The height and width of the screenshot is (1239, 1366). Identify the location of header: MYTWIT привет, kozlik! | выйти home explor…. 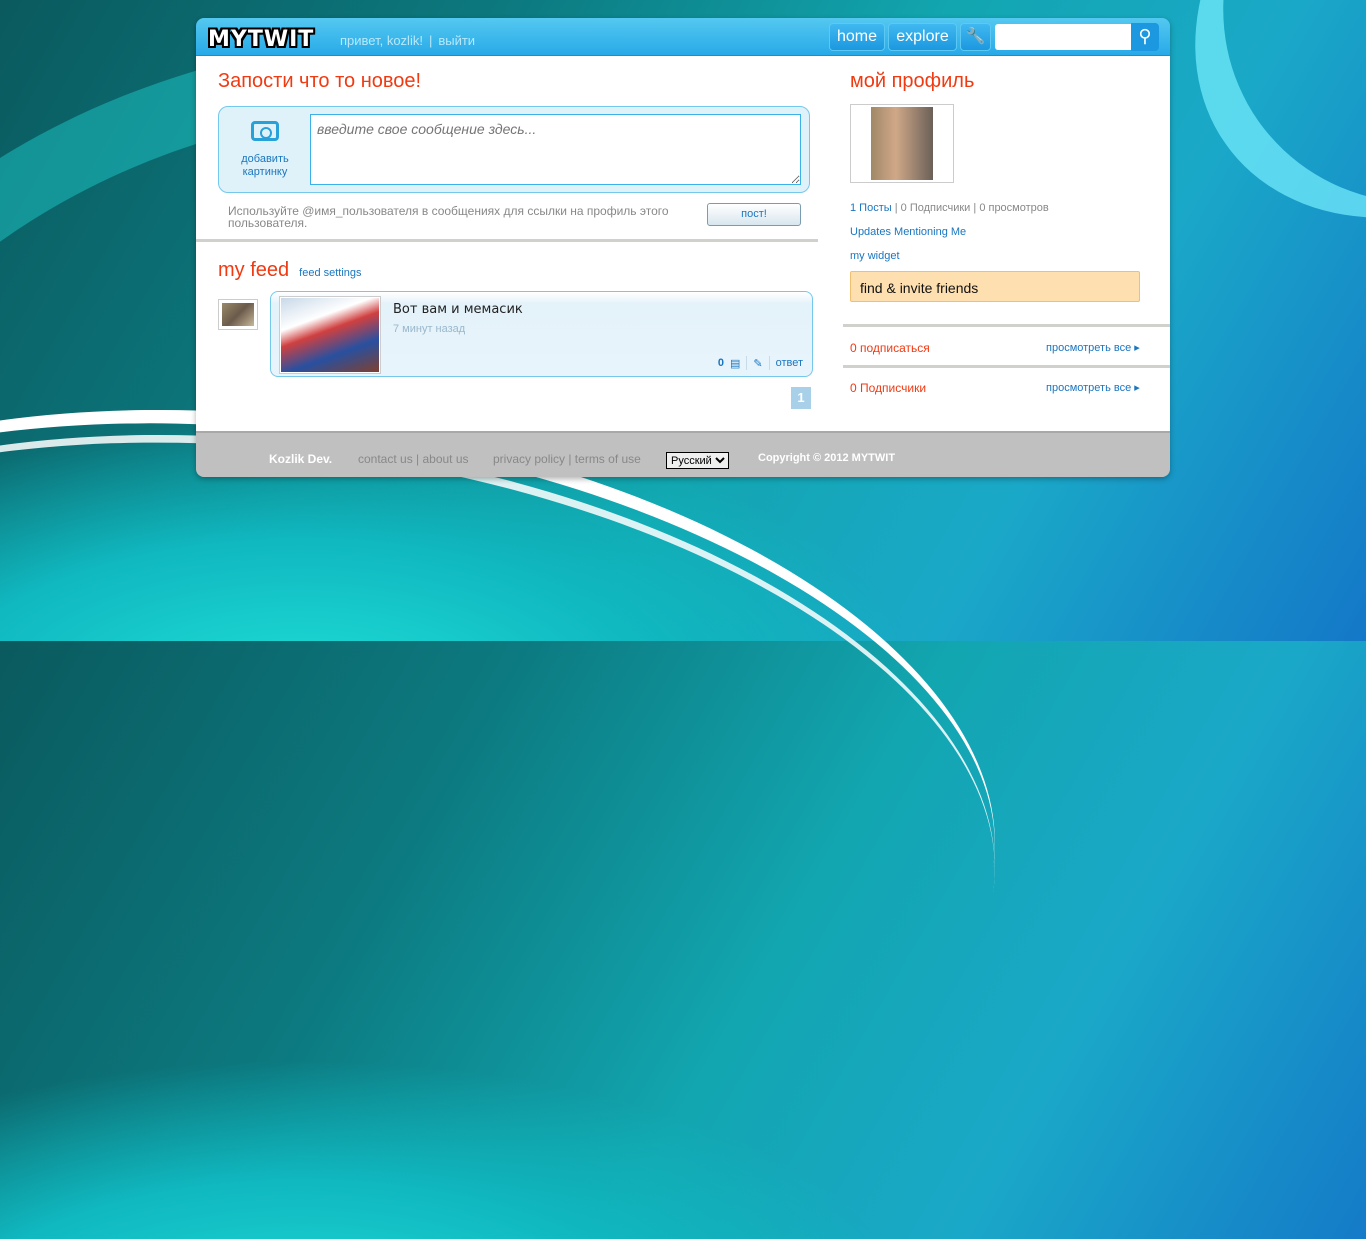
(683, 37).